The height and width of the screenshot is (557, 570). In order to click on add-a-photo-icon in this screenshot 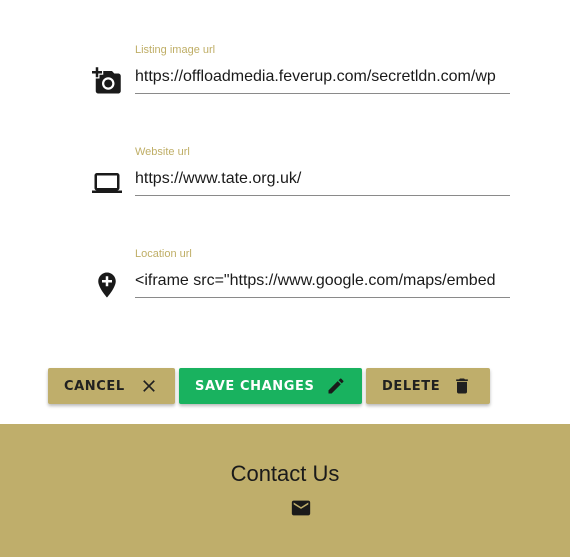, I will do `click(106, 80)`.